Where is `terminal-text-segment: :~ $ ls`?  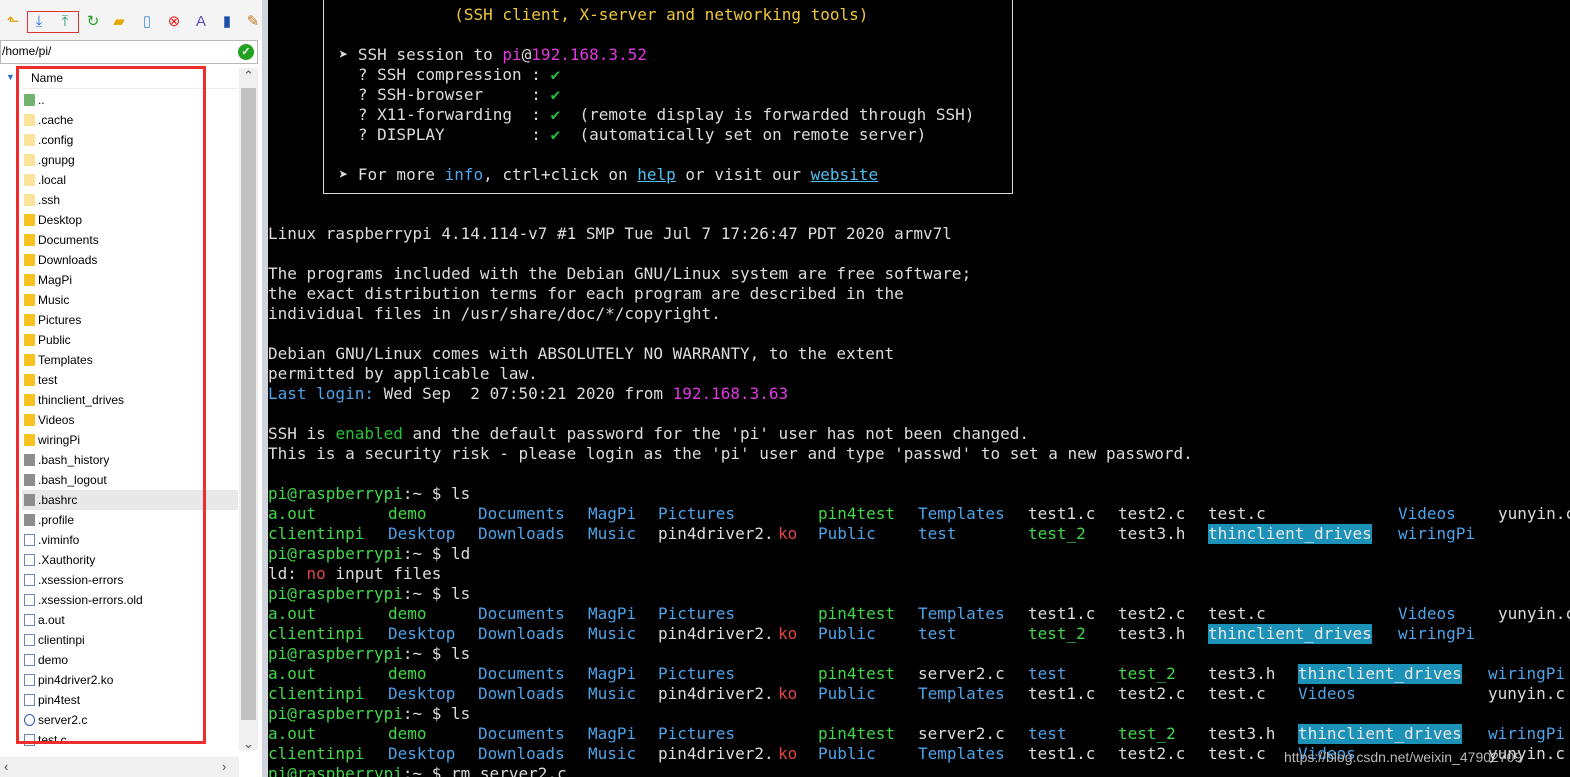 terminal-text-segment: :~ $ ls is located at coordinates (436, 493).